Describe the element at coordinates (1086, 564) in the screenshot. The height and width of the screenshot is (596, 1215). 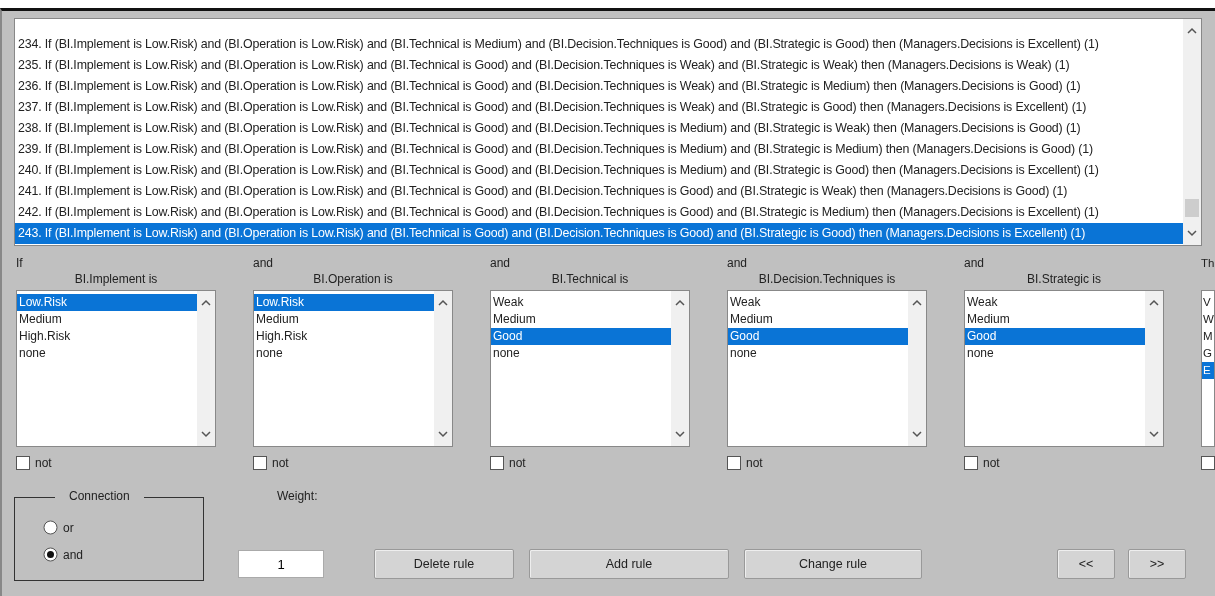
I see `action-button: <<` at that location.